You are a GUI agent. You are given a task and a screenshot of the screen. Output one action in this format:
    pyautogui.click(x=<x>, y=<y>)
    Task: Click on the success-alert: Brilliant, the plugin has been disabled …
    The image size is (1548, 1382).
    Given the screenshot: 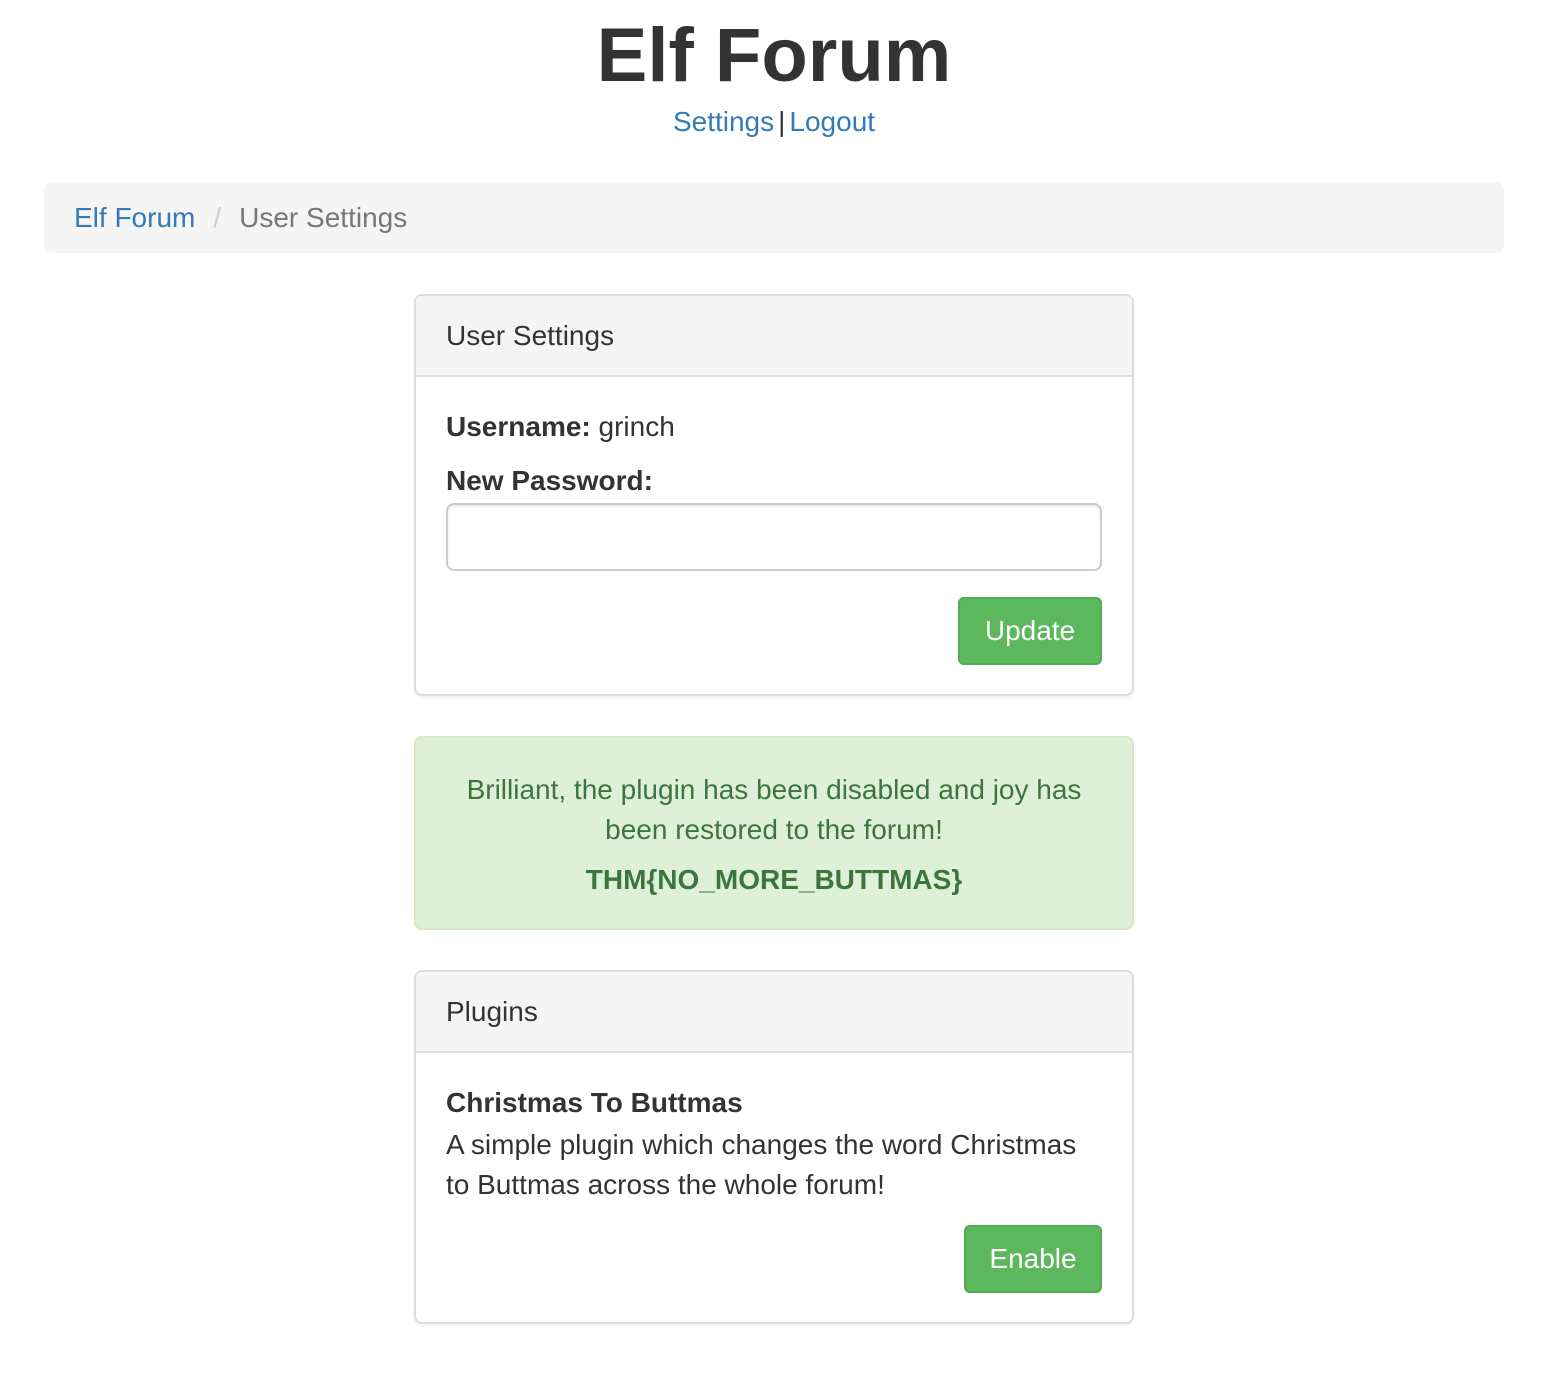 What is the action you would take?
    pyautogui.click(x=774, y=833)
    